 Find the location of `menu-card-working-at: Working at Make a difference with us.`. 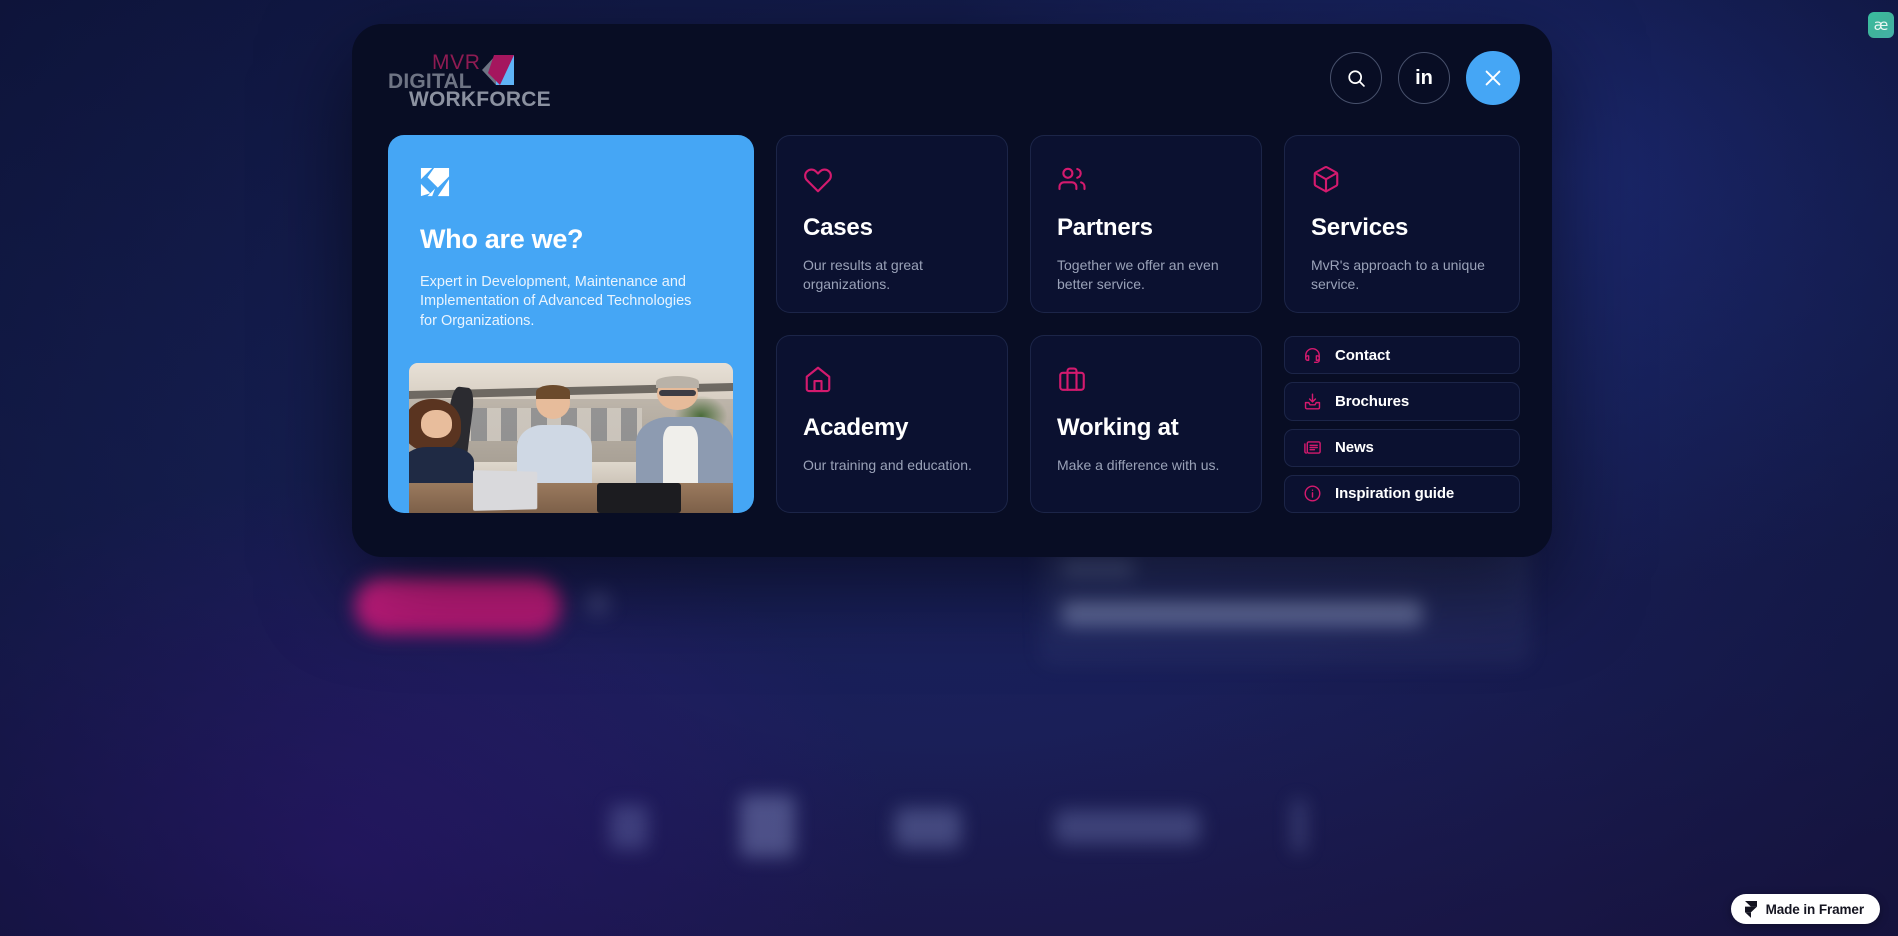

menu-card-working-at: Working at Make a difference with us. is located at coordinates (1146, 424).